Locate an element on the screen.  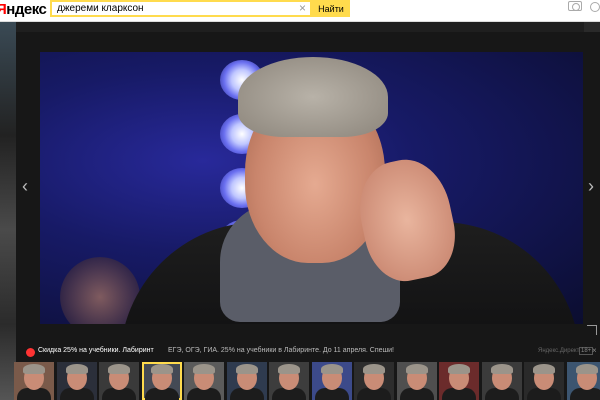
prev-image-icon: ‹ is located at coordinates (25, 186).